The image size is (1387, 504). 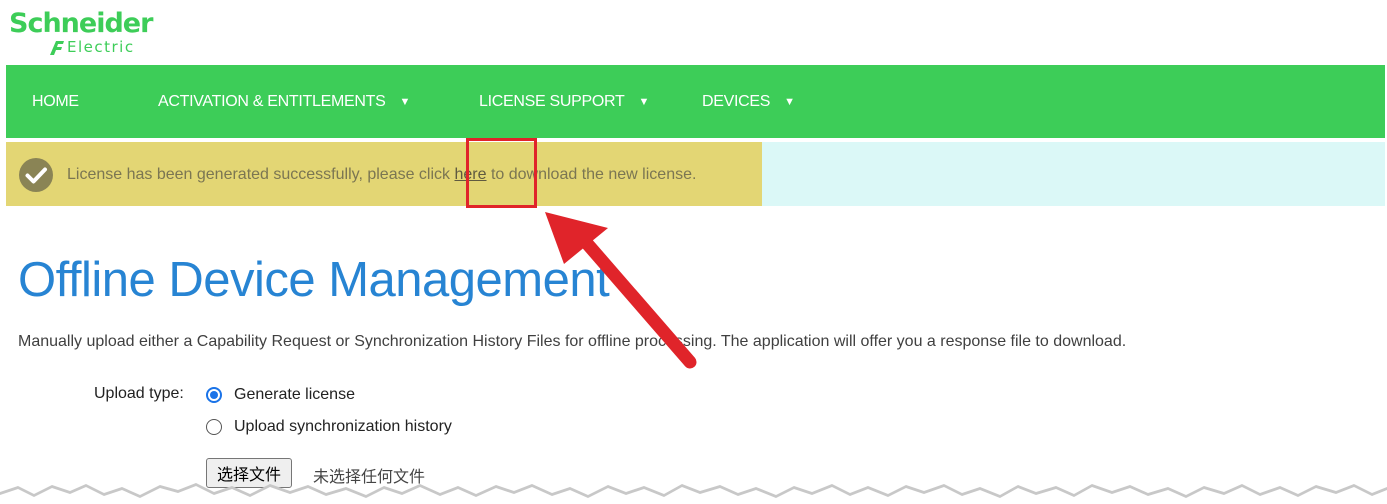 I want to click on radio-upload-sync-history: Upload synchronization history, so click(x=329, y=427).